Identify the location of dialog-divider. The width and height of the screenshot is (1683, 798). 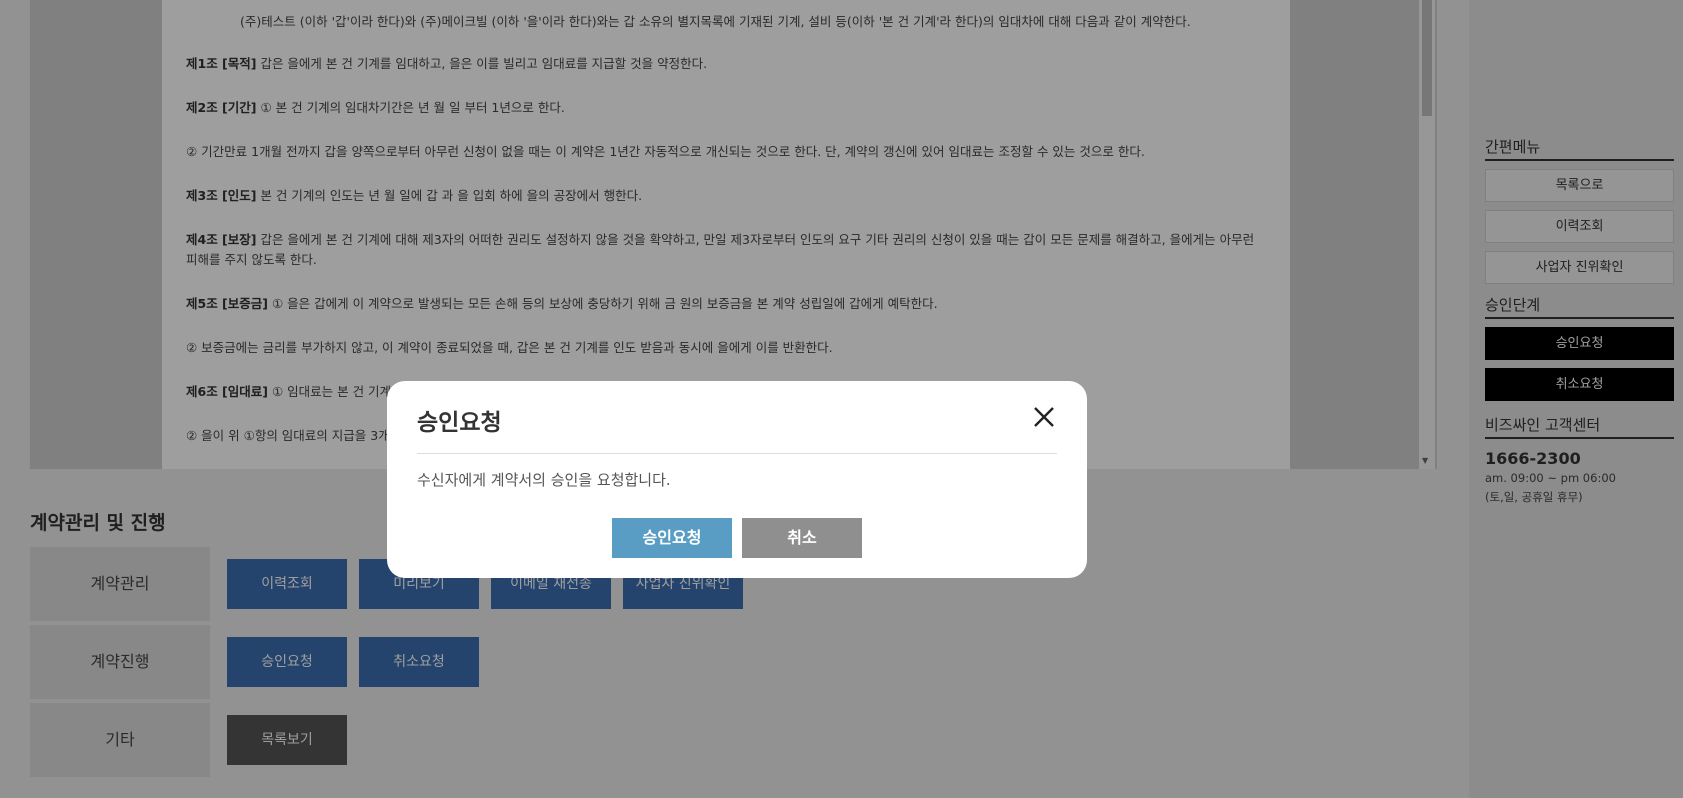
(737, 453).